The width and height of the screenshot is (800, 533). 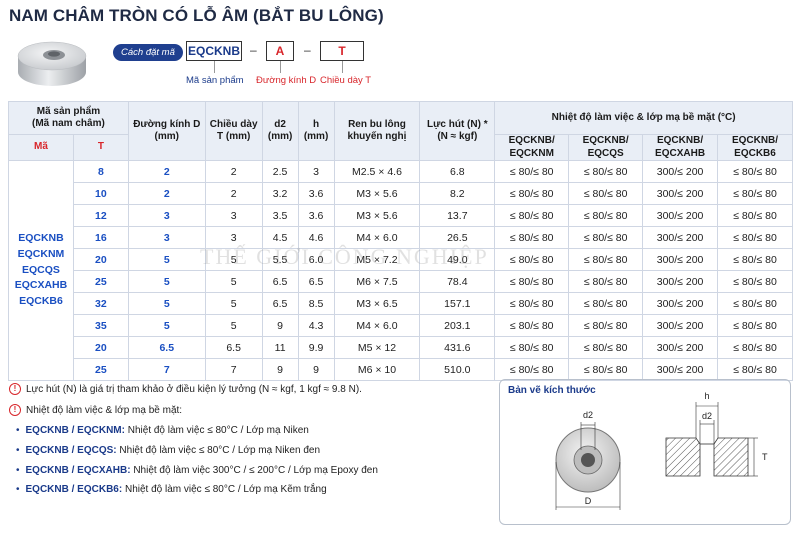 I want to click on product-code: EQCQS, so click(x=41, y=269).